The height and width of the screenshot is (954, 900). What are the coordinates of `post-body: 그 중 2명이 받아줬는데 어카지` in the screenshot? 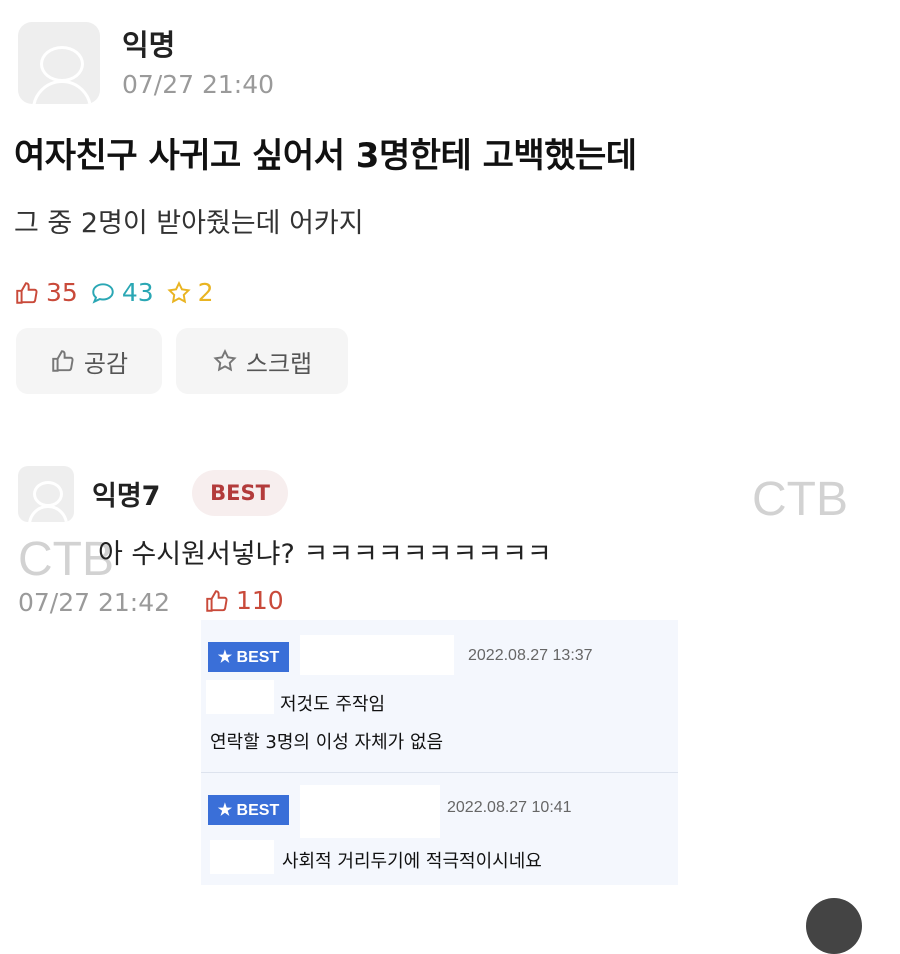 It's located at (189, 223).